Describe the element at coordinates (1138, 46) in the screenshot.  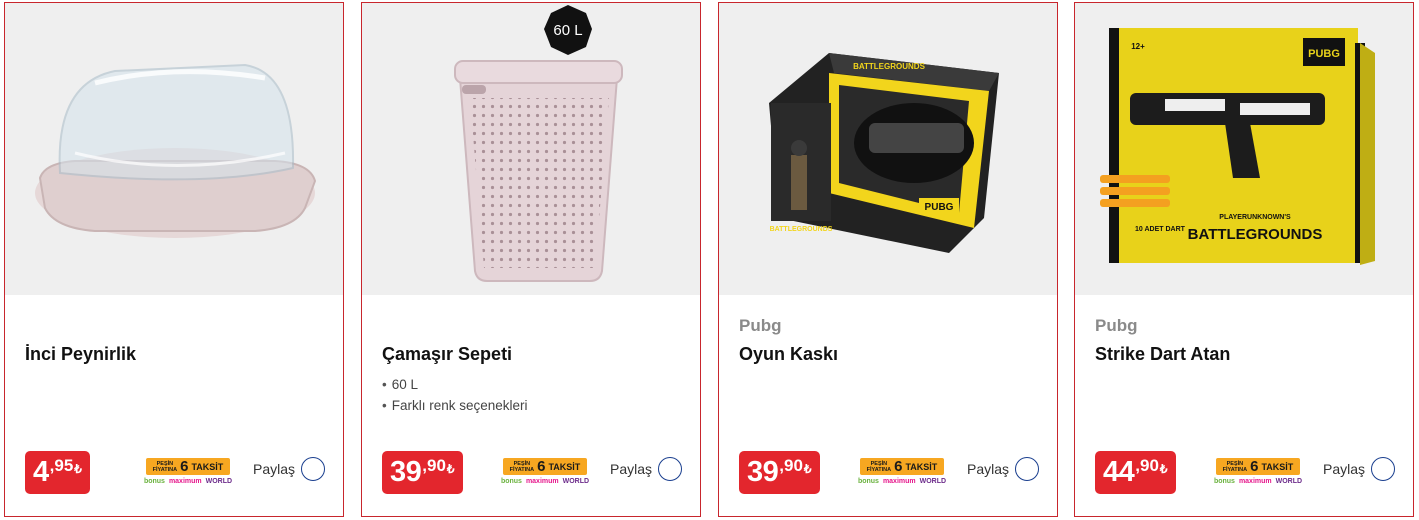
I see `age-label: 12+` at that location.